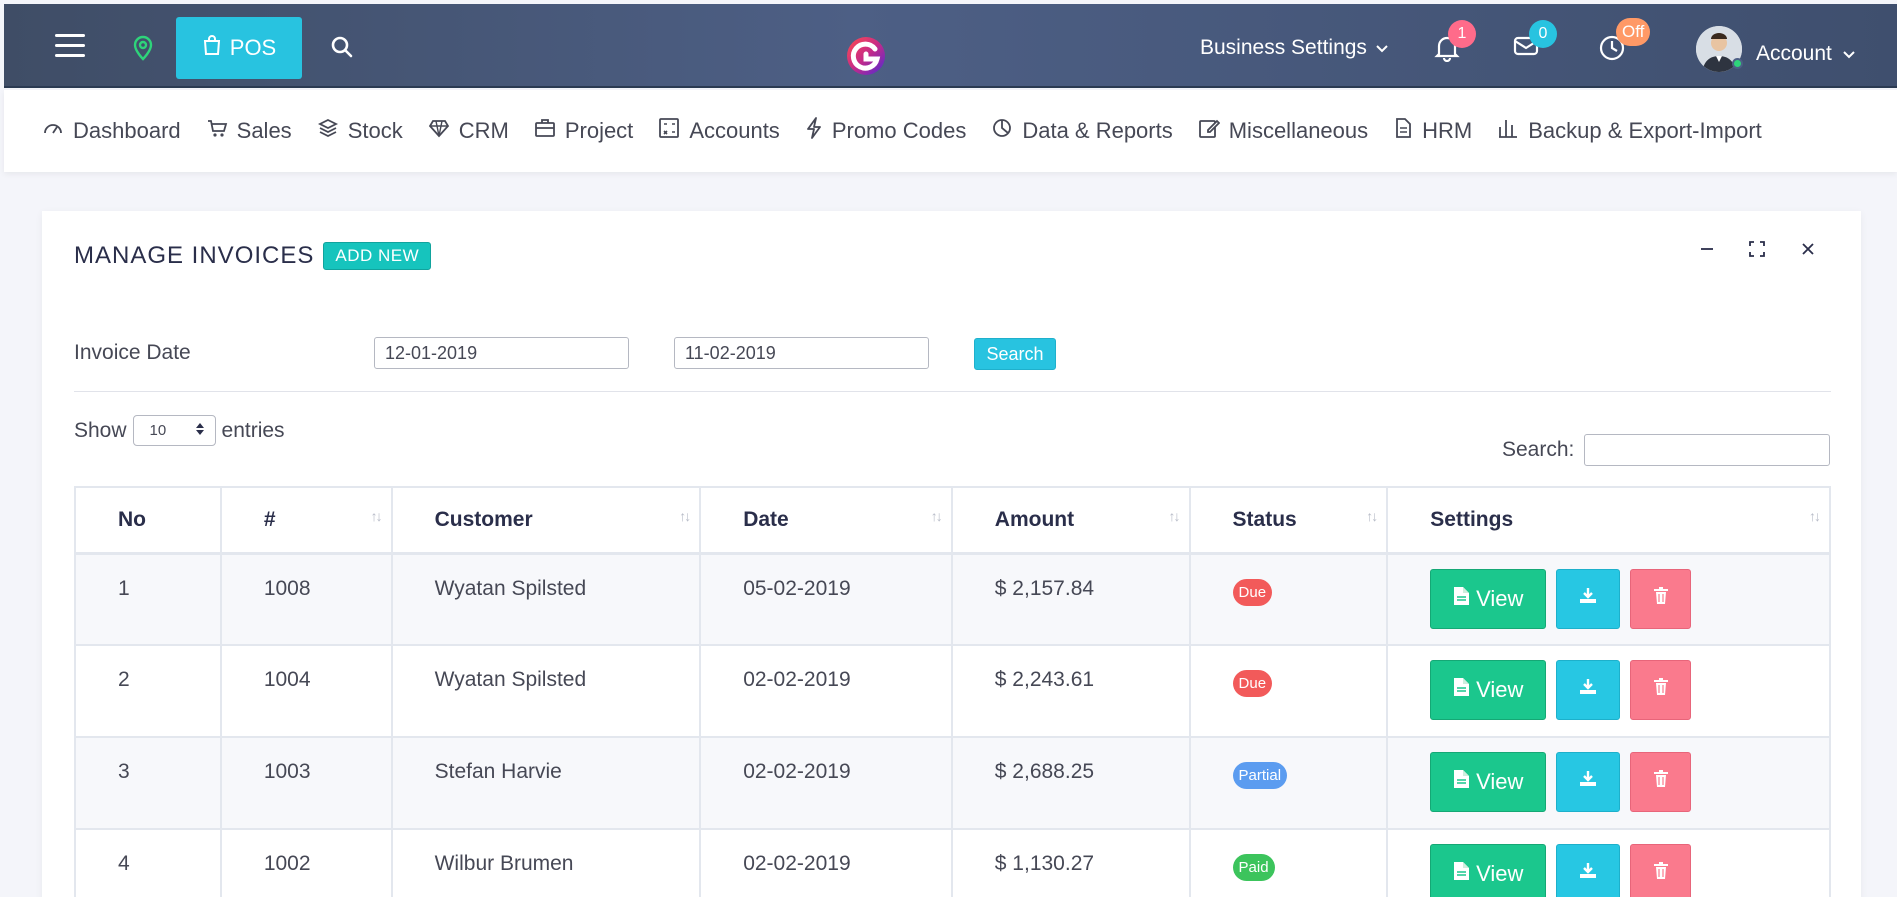 The image size is (1897, 897). What do you see at coordinates (546, 691) in the screenshot?
I see `cell-customer: Wyatan Spilsted` at bounding box center [546, 691].